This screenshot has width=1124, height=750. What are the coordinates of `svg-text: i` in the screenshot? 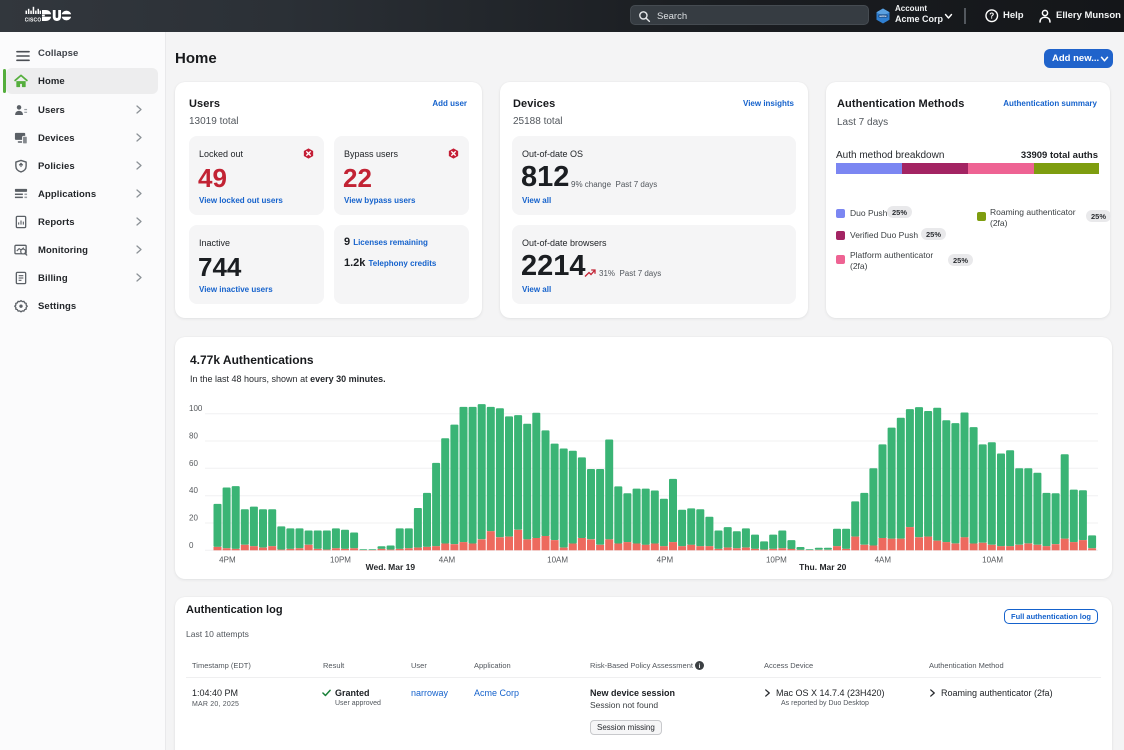 It's located at (700, 666).